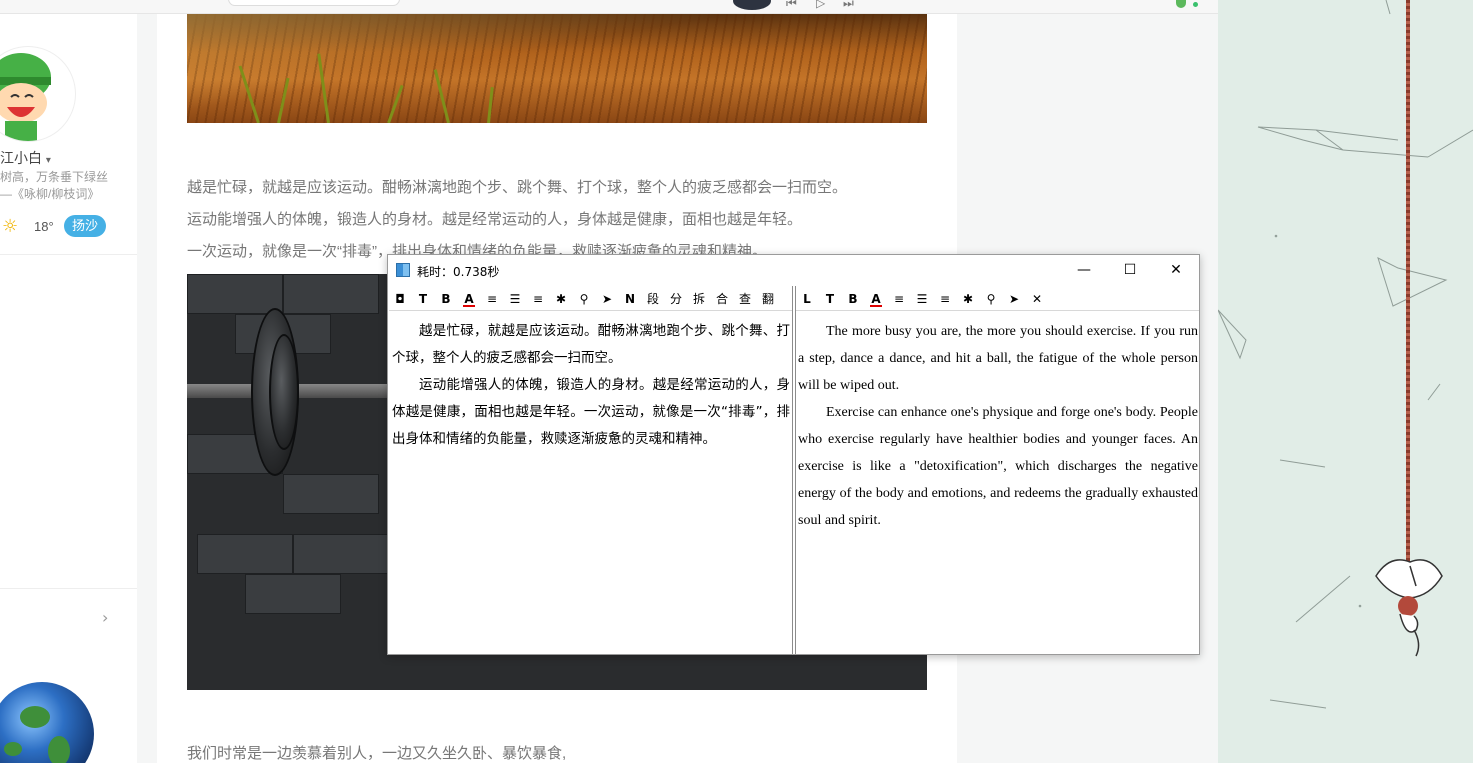 The height and width of the screenshot is (763, 1473). I want to click on source-toolbar: ◘ T B A ≡ ☰ ≡ ✱ ⚲ ➤ N 段 分 拆 合 查 翻, so click(590, 298).